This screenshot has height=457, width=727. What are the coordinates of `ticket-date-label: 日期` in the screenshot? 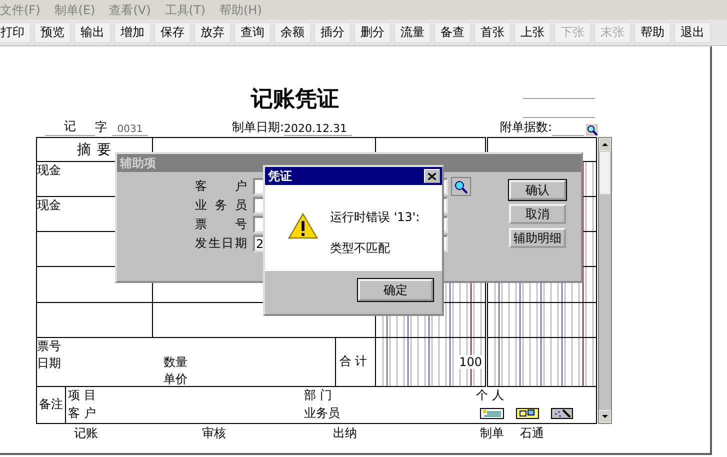 It's located at (49, 363).